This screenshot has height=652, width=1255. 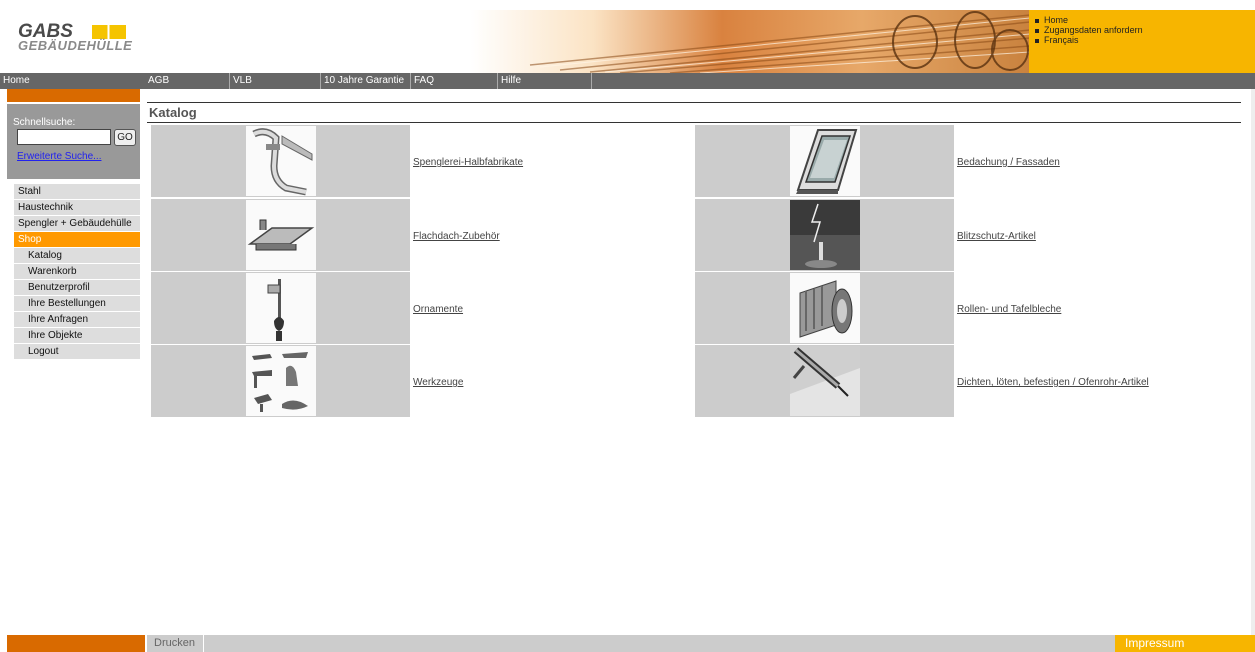 What do you see at coordinates (275, 81) in the screenshot?
I see `mainnav-vlb: VLB` at bounding box center [275, 81].